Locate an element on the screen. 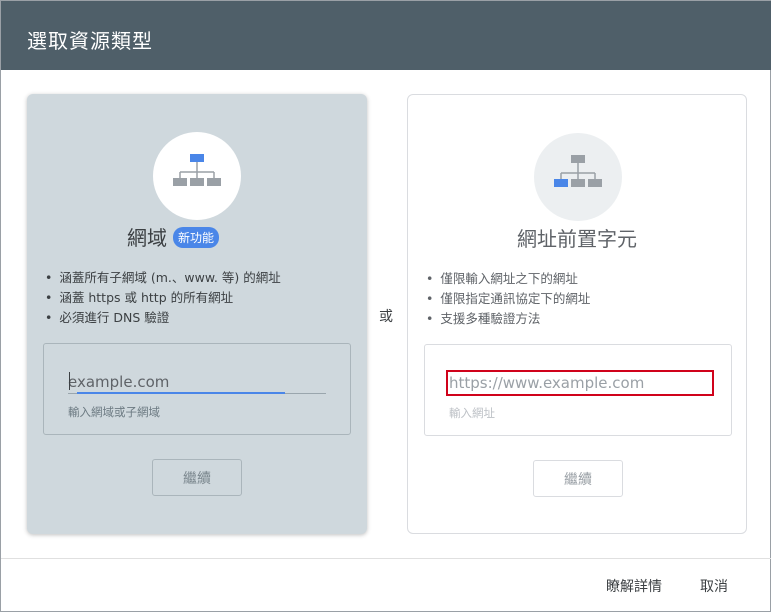 The width and height of the screenshot is (771, 612). sitemap-root-icon is located at coordinates (197, 170).